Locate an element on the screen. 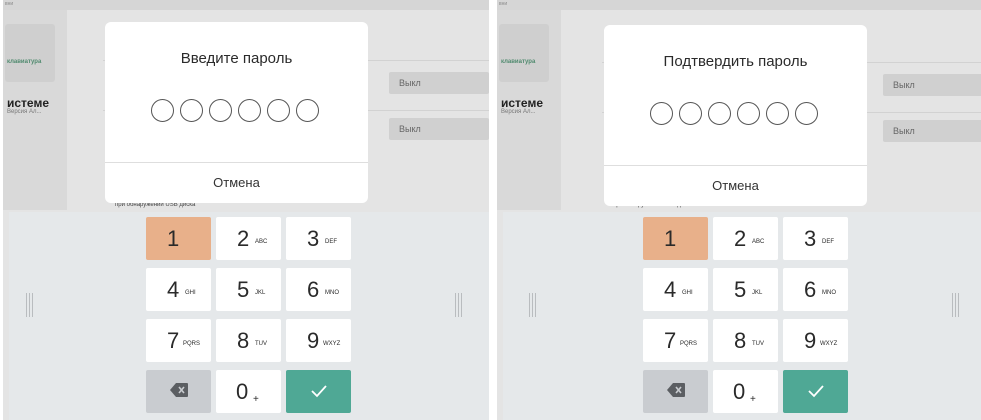  key-digit: 8 is located at coordinates (740, 340).